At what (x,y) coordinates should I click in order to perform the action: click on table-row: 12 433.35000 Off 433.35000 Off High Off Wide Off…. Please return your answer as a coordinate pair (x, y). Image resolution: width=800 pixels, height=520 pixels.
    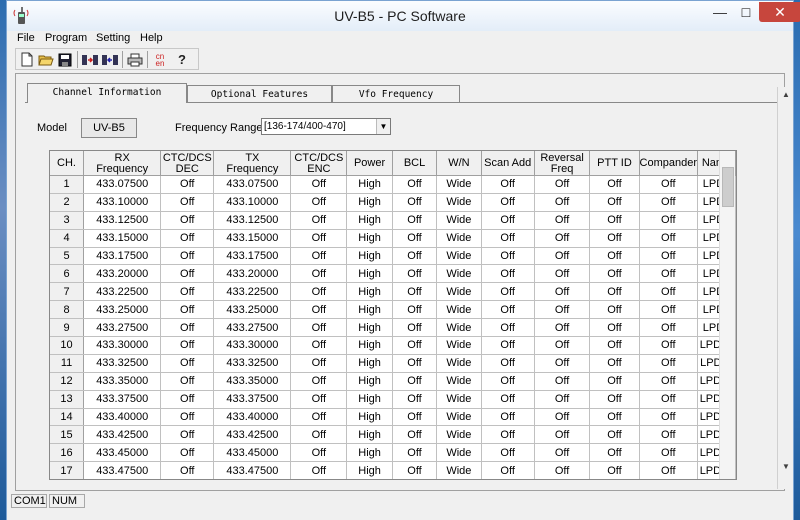
    Looking at the image, I should click on (393, 381).